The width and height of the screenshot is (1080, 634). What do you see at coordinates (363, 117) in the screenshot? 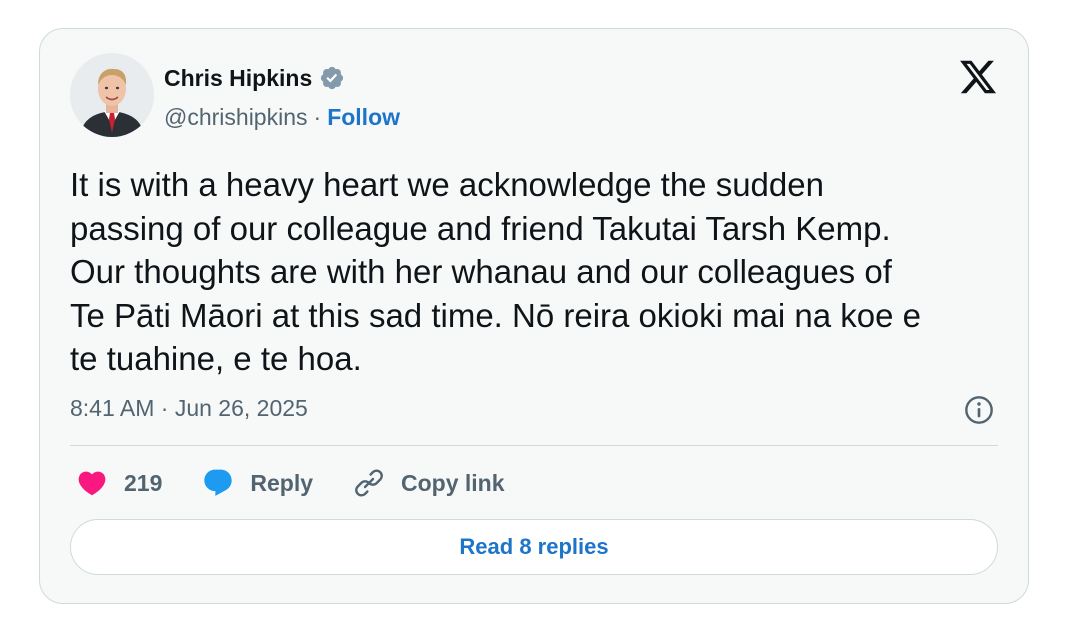
I see `follow-button: Follow` at bounding box center [363, 117].